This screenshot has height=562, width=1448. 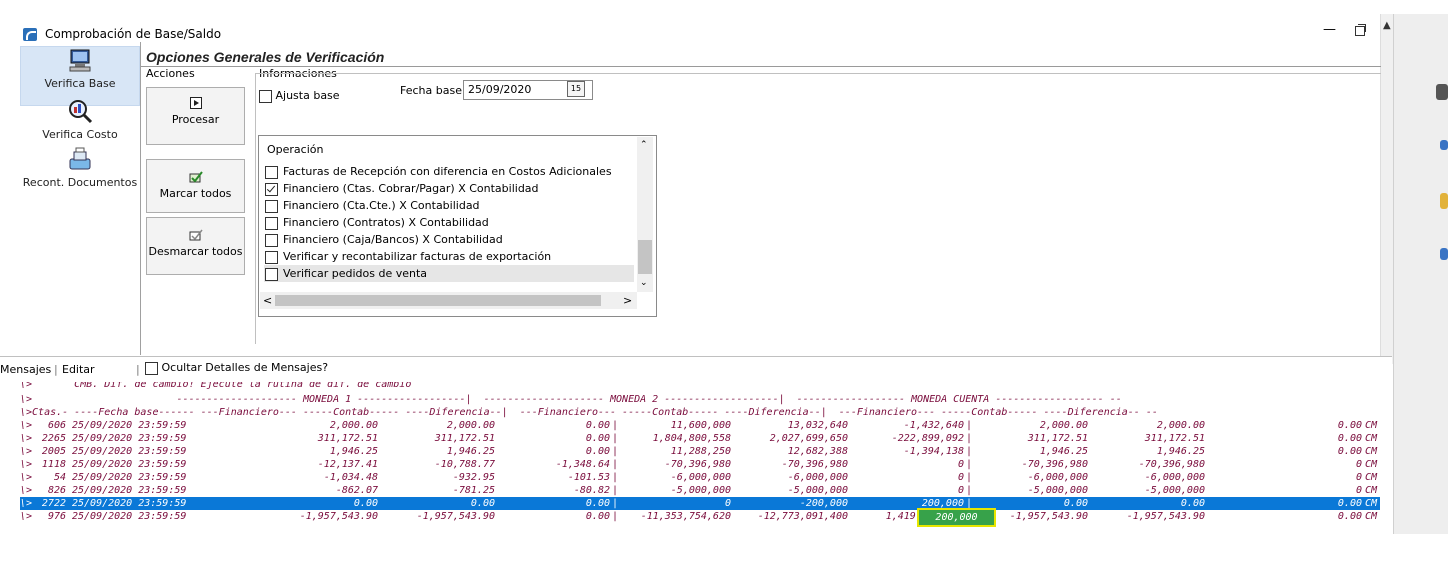 What do you see at coordinates (299, 96) in the screenshot?
I see `ajusta-base-checkbox: Ajusta base` at bounding box center [299, 96].